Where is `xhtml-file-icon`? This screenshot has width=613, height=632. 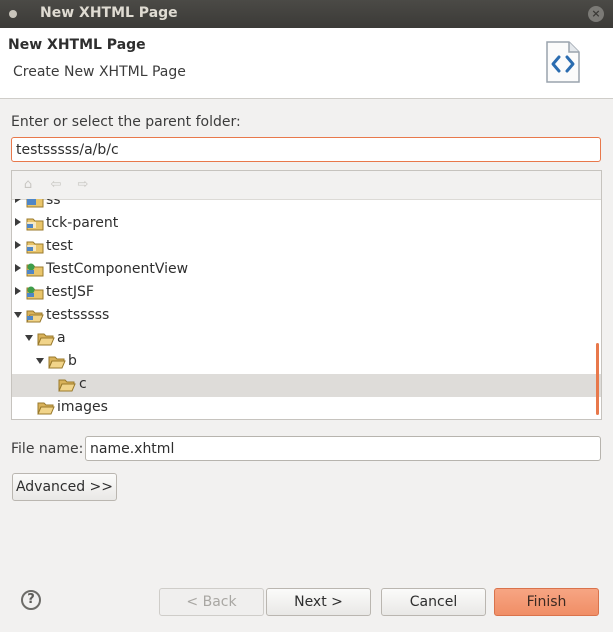 xhtml-file-icon is located at coordinates (563, 62).